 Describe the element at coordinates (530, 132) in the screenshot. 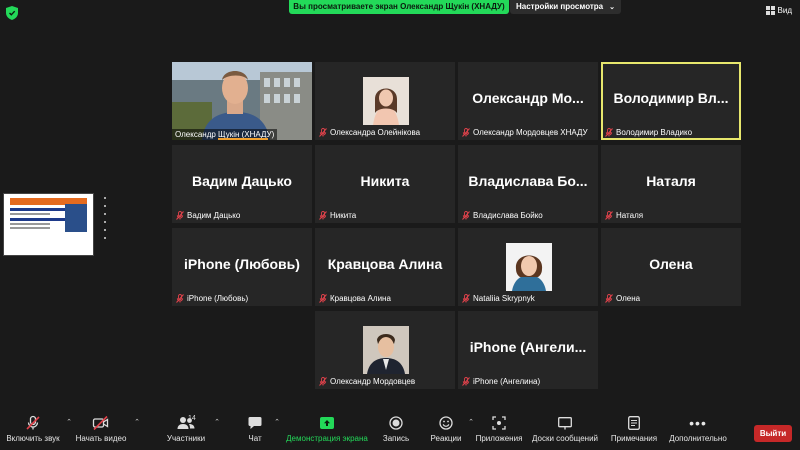

I see `participant-name: Олександр Мордовцев ХНАДУ` at that location.